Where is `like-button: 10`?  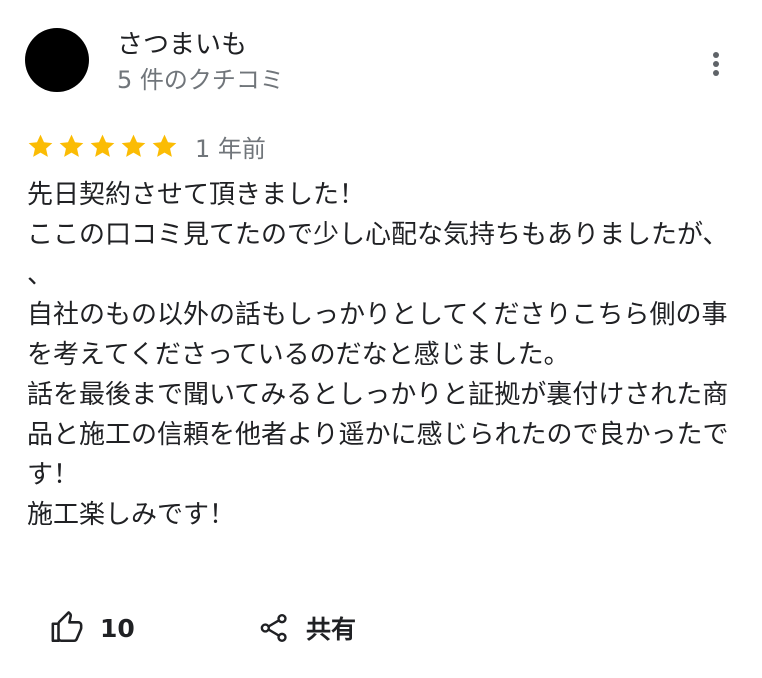
like-button: 10 is located at coordinates (92, 628).